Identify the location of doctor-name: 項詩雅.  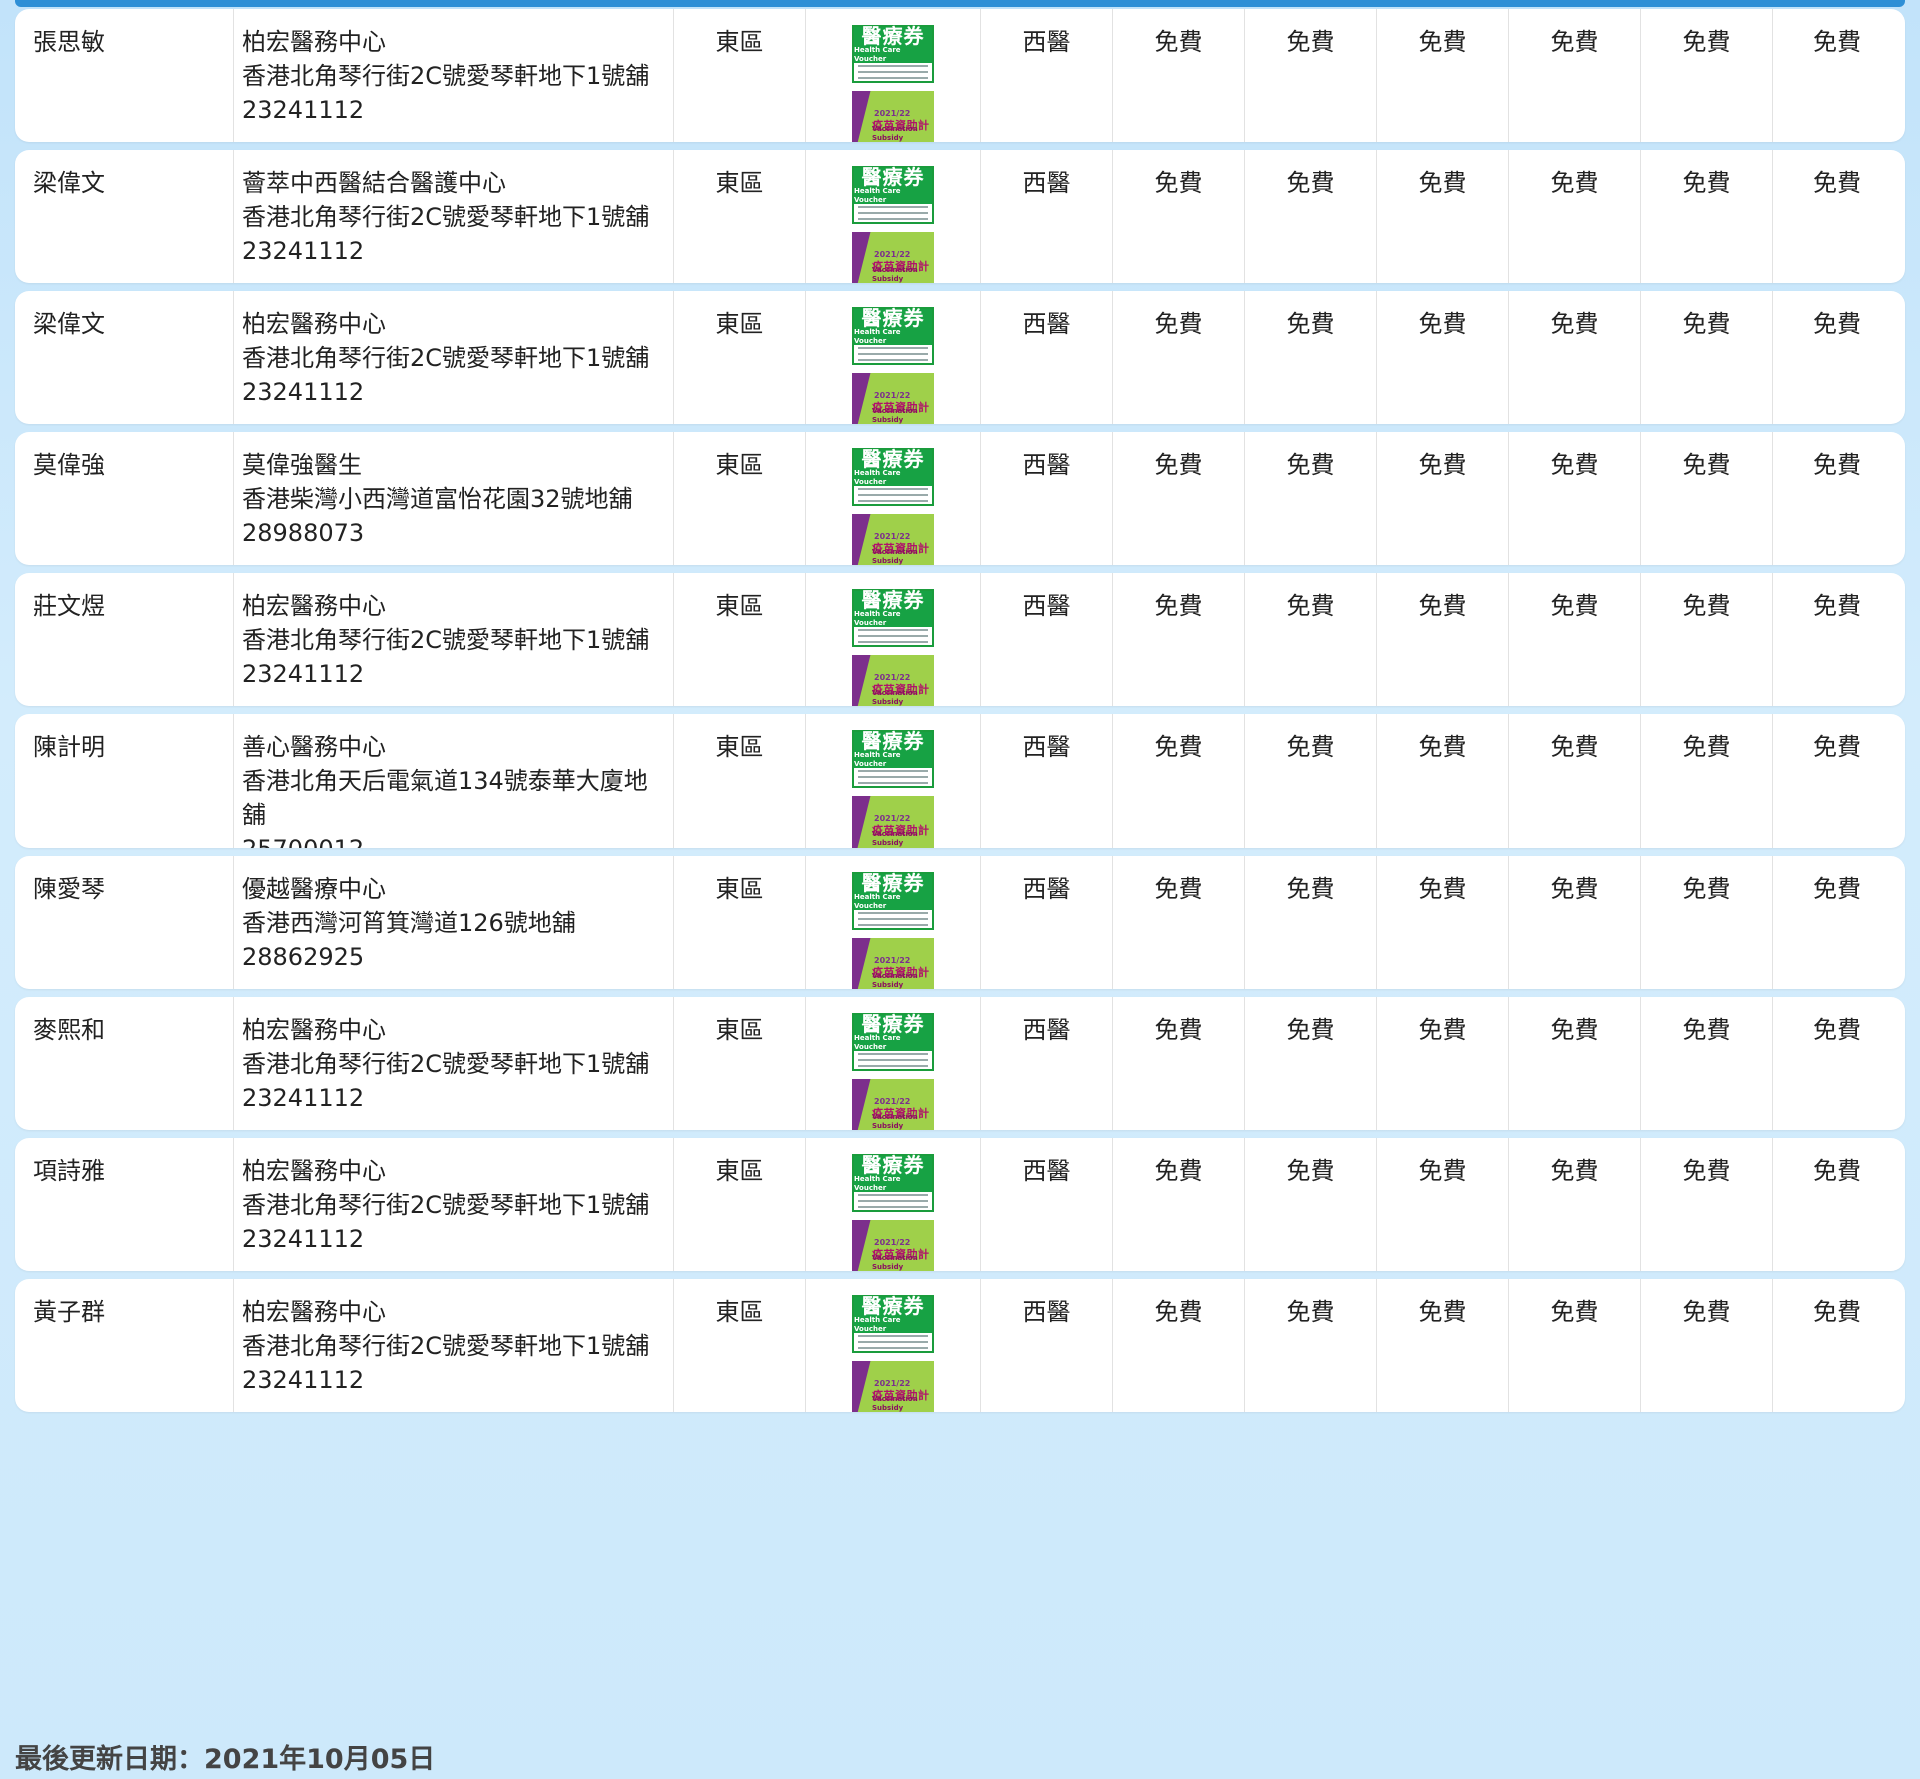
(69, 1171).